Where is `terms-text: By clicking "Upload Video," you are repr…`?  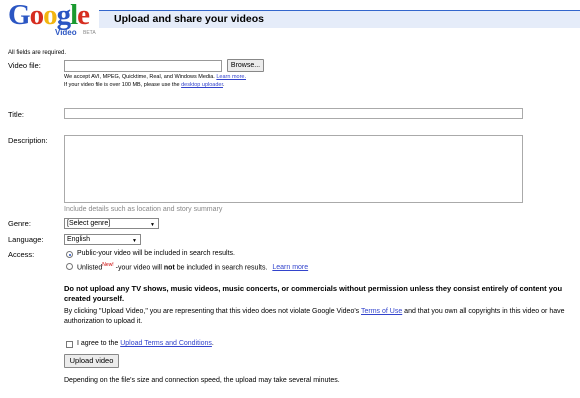 terms-text: By clicking "Upload Video," you are repr… is located at coordinates (212, 311).